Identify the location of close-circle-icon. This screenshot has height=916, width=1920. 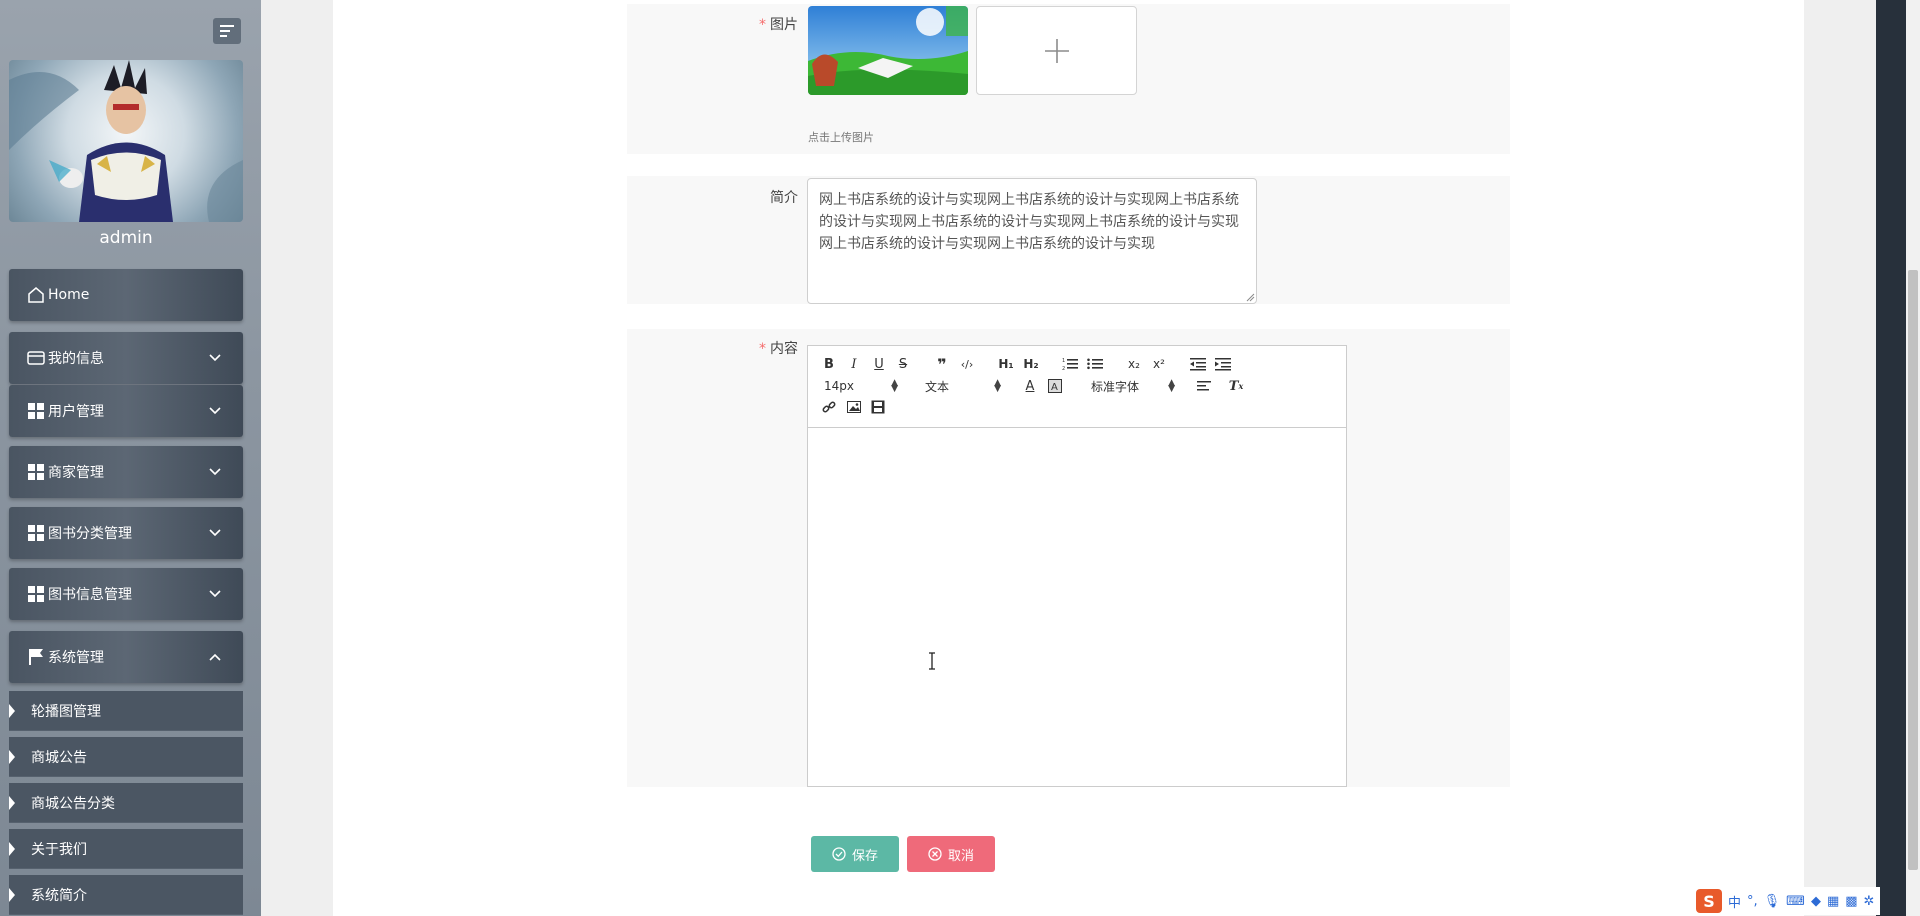
(935, 854).